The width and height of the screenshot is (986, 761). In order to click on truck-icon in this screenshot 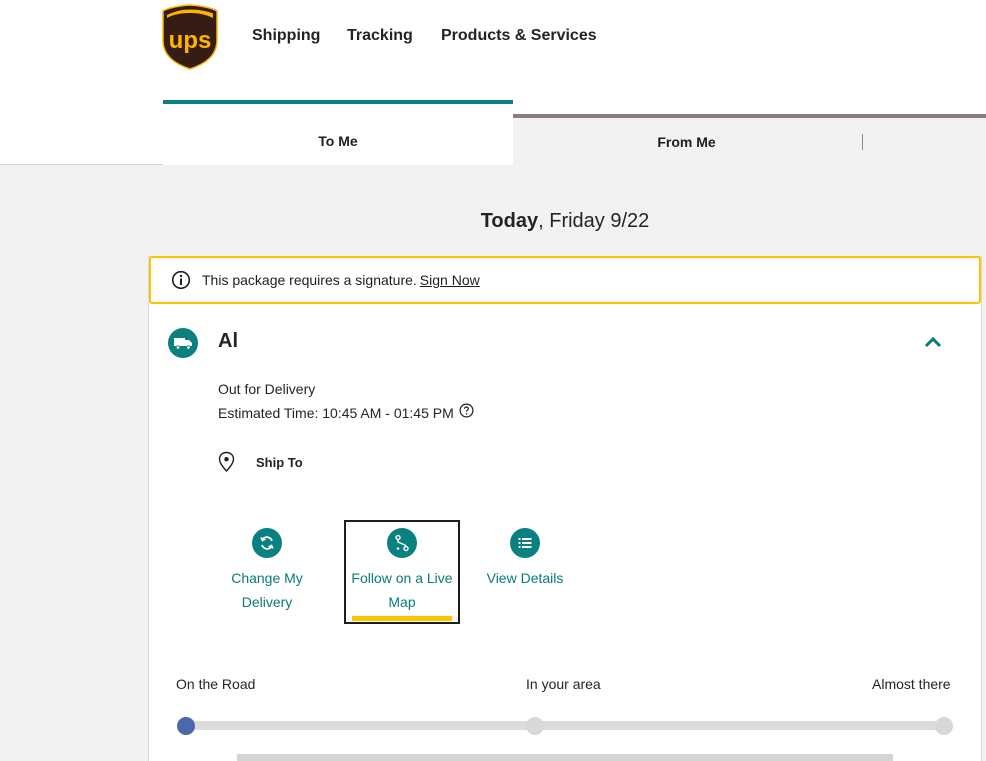, I will do `click(183, 343)`.